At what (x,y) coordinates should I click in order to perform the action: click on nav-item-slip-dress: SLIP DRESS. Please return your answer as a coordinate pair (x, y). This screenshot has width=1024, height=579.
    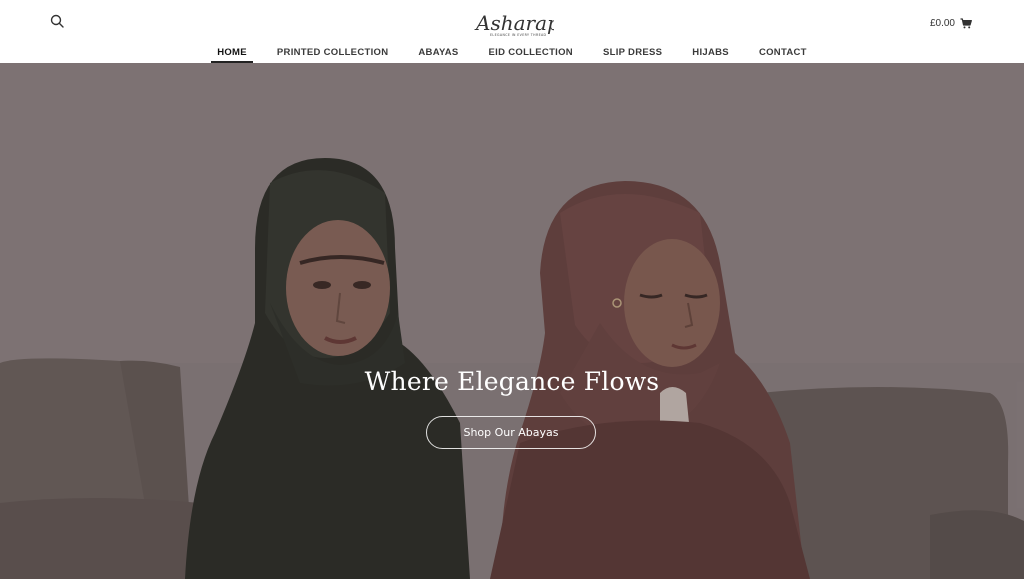
    Looking at the image, I should click on (632, 53).